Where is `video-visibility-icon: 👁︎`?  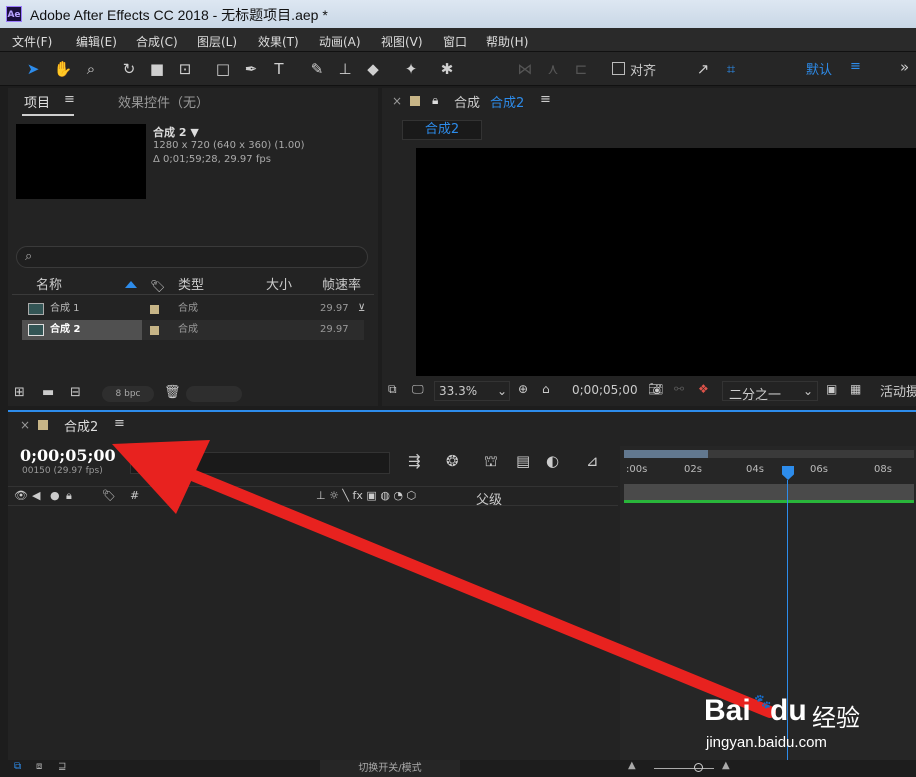 video-visibility-icon: 👁︎ is located at coordinates (21, 495).